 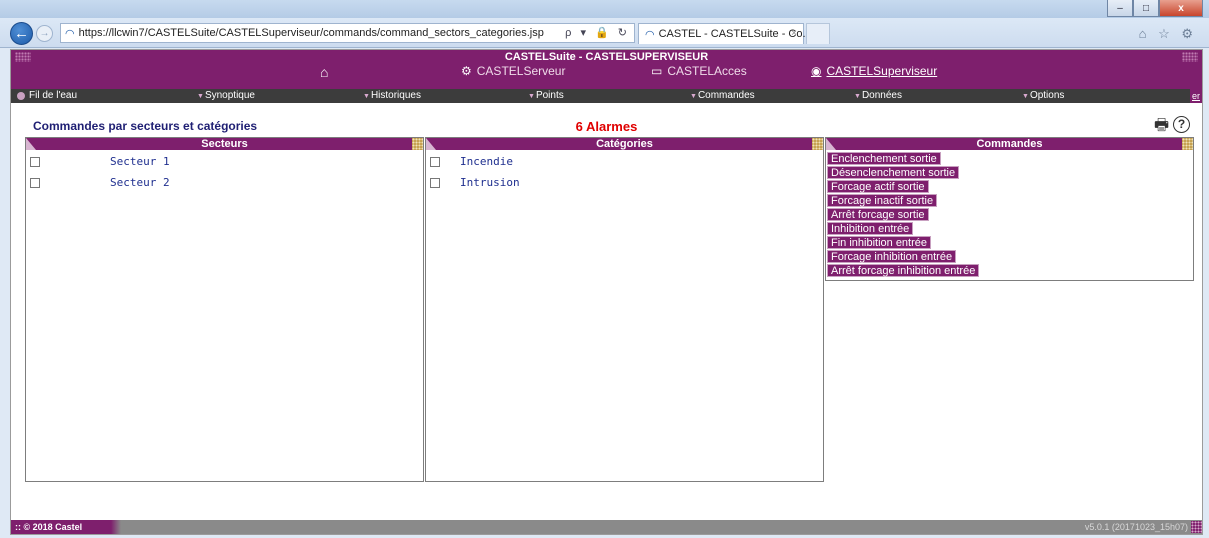 I want to click on list-item: Secteur 1, so click(x=224, y=162).